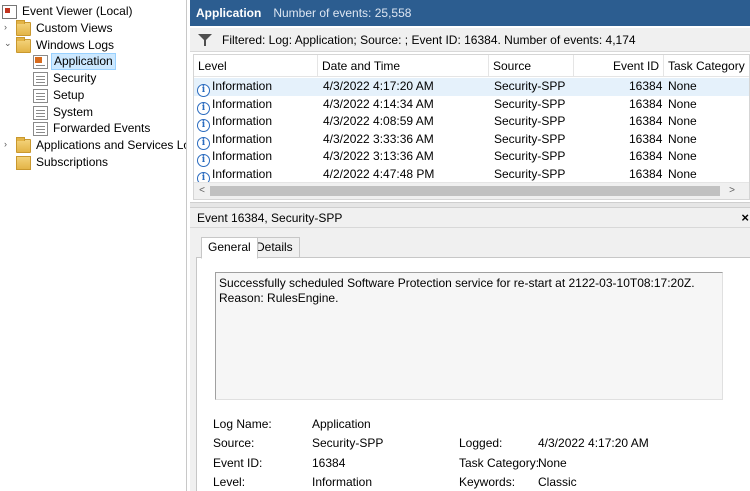  I want to click on filter-icon, so click(205, 39).